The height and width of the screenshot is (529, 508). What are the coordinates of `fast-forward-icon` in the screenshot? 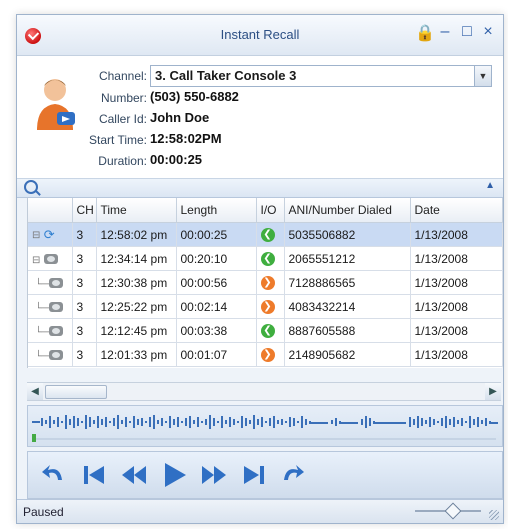 It's located at (214, 475).